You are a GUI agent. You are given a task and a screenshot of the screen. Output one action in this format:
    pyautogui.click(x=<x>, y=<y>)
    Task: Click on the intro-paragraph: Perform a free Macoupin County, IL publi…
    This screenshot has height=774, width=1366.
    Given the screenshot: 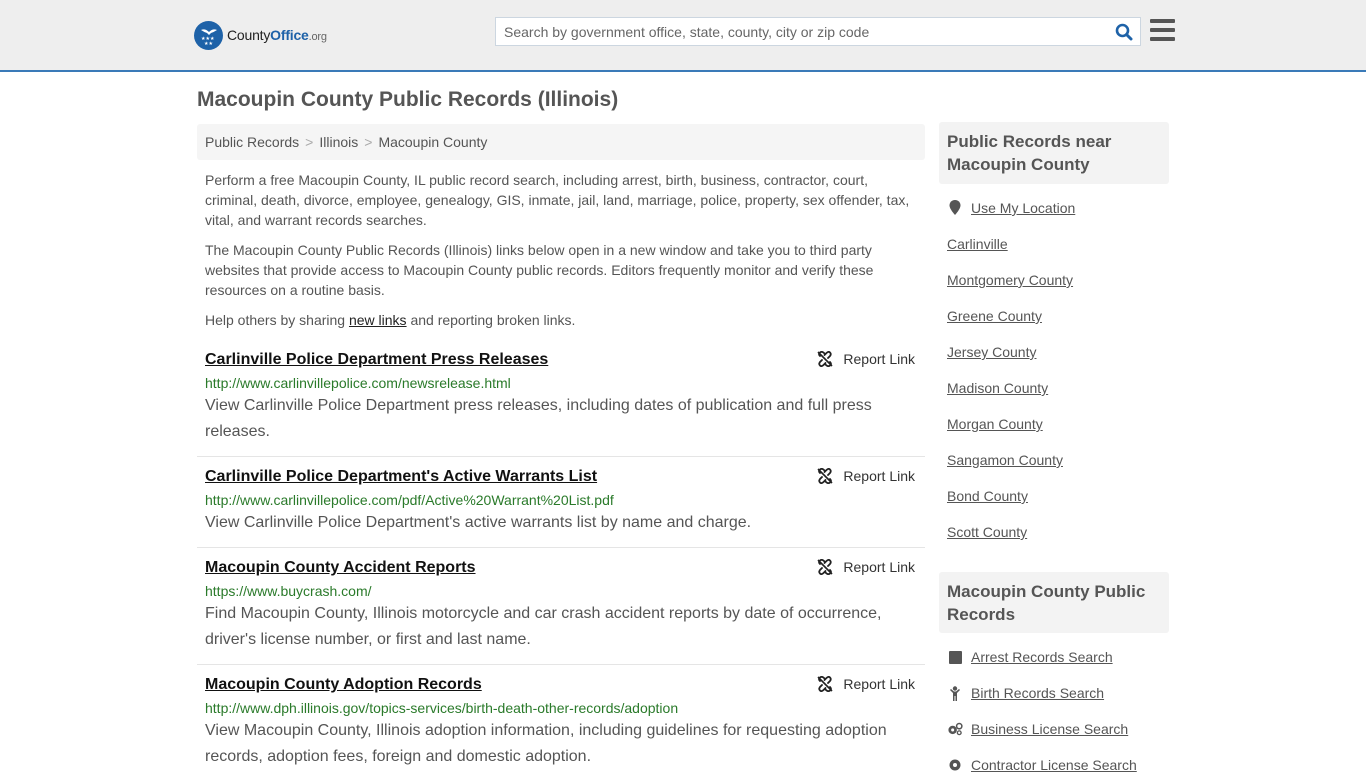 What is the action you would take?
    pyautogui.click(x=557, y=200)
    